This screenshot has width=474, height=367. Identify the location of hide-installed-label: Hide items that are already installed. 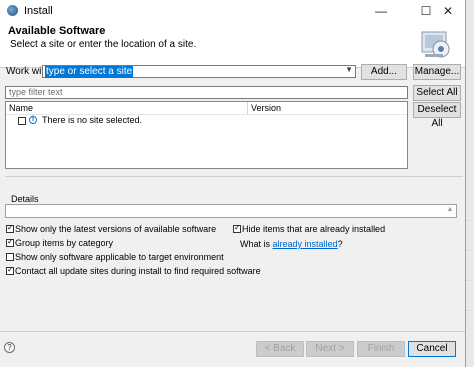
(314, 229).